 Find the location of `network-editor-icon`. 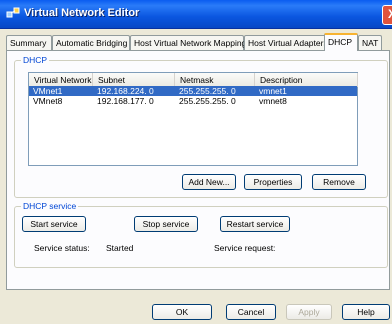

network-editor-icon is located at coordinates (13, 12).